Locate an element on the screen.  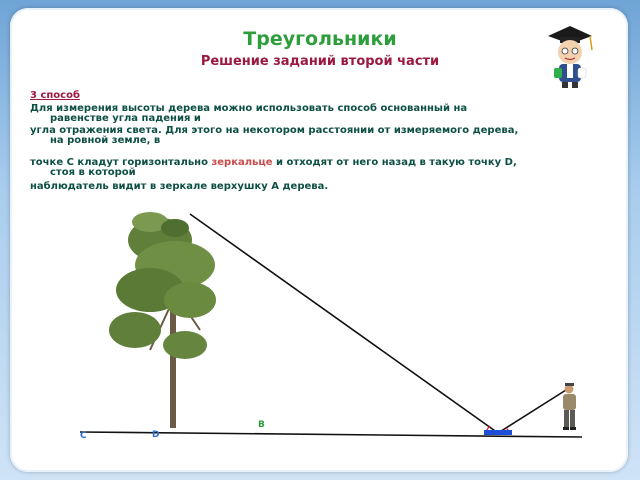
point-b-label: B is located at coordinates (261, 425).